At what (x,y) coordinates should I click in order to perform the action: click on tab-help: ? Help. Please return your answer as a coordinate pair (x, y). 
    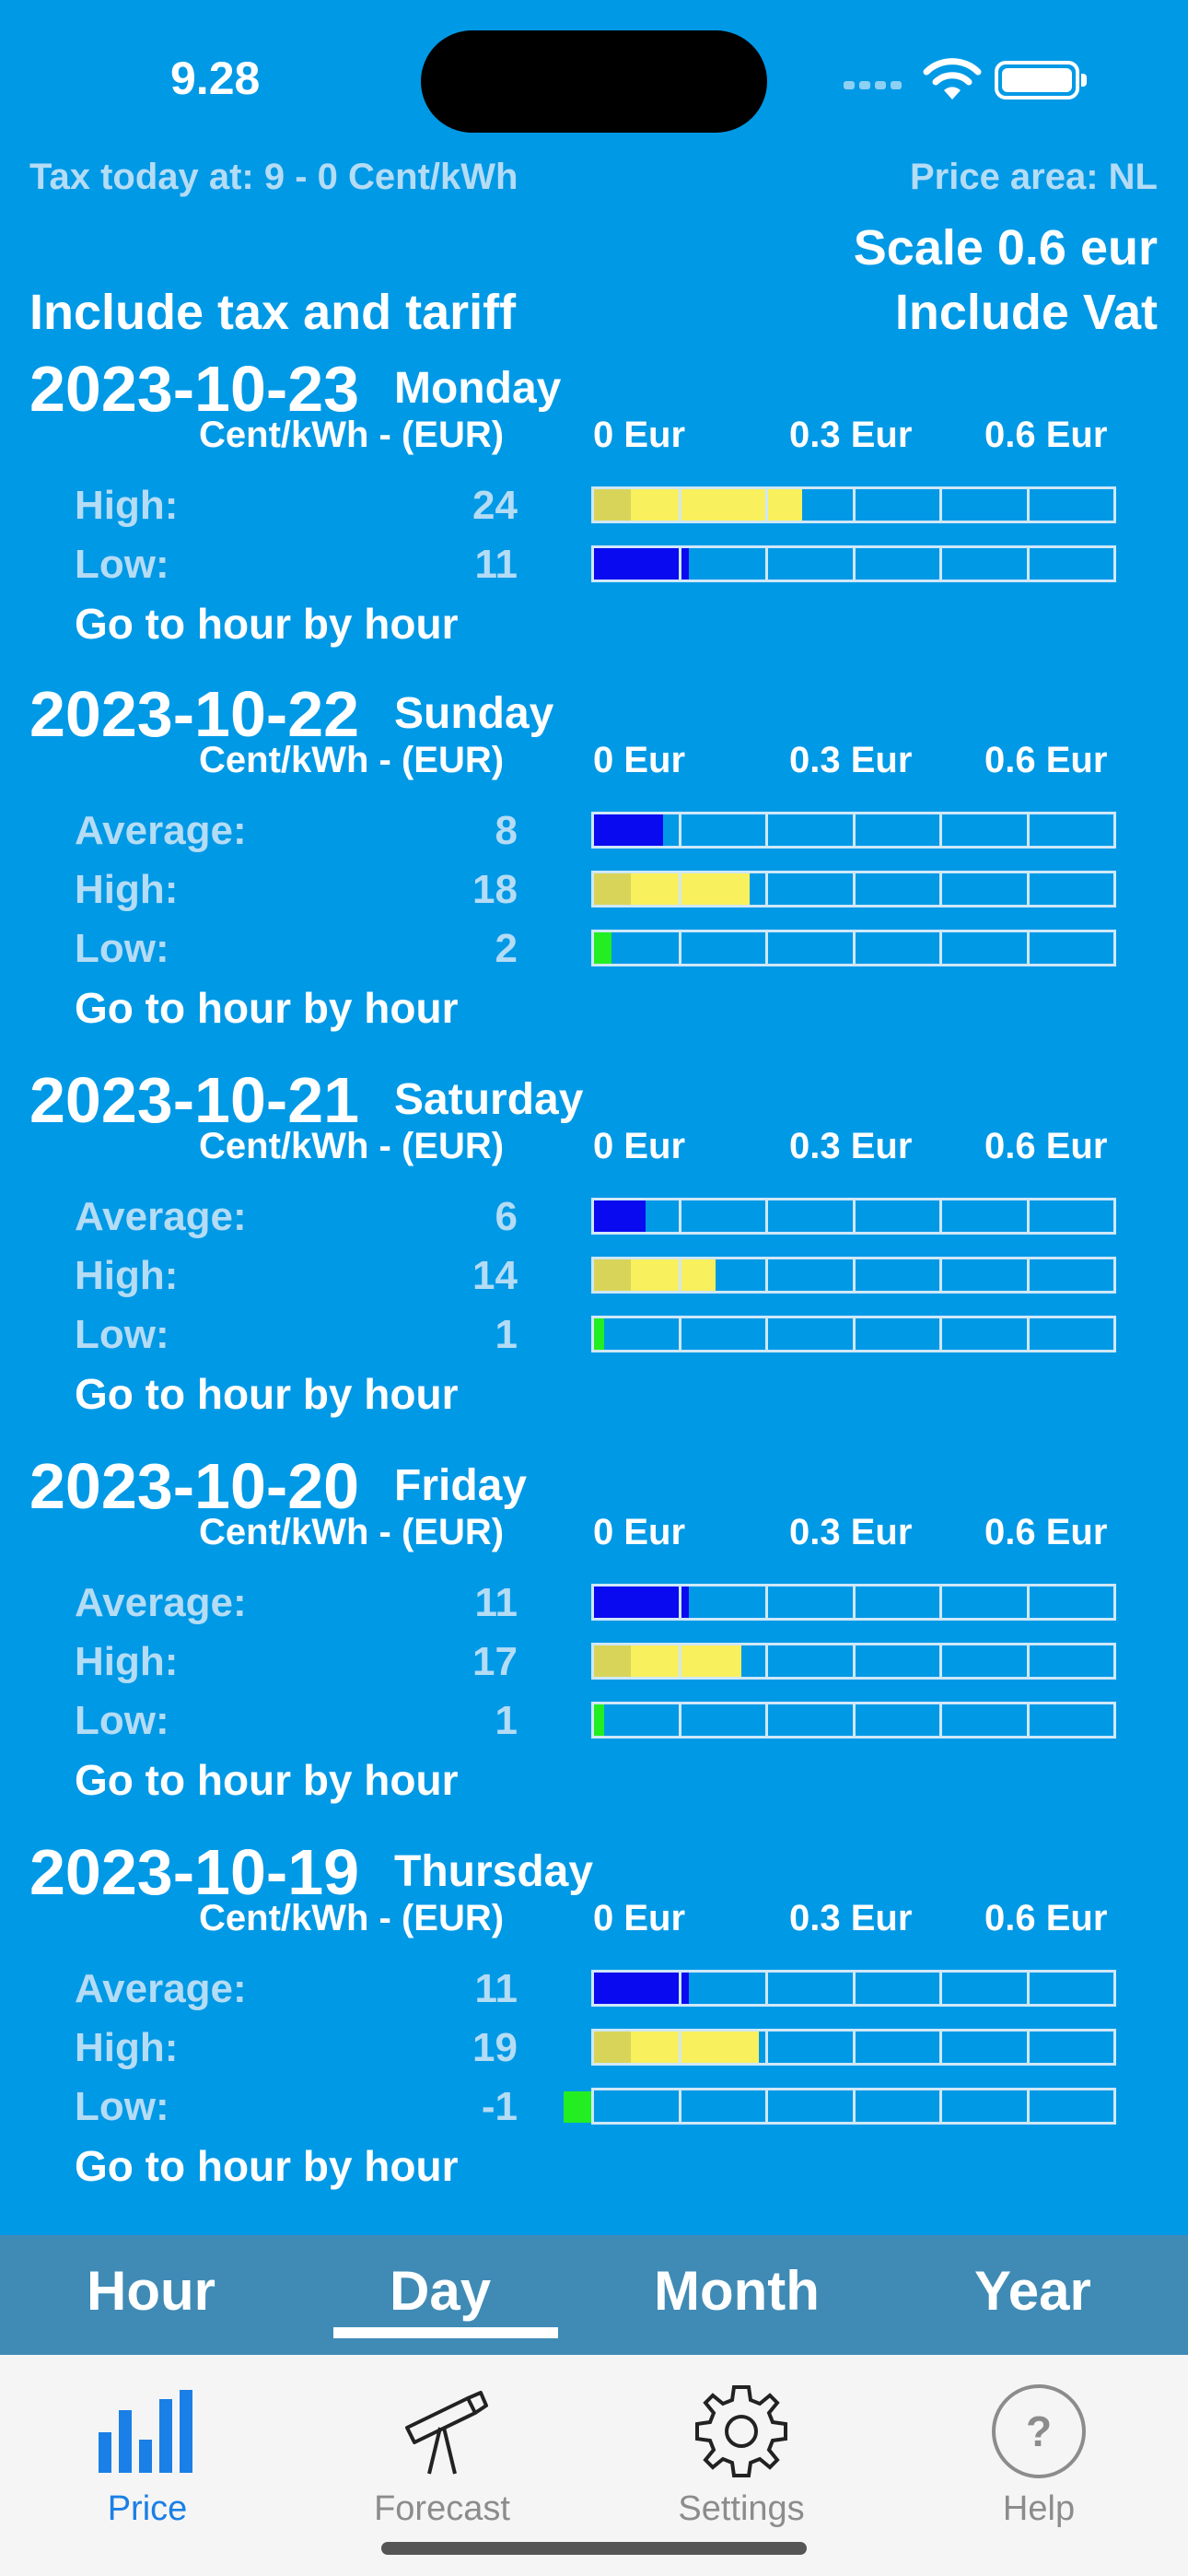
    Looking at the image, I should click on (1039, 2455).